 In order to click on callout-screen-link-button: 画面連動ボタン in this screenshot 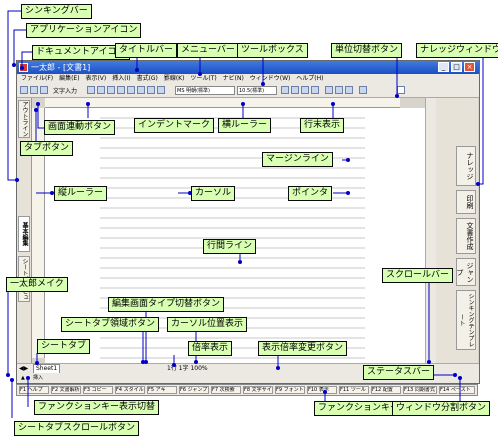, I will do `click(80, 127)`.